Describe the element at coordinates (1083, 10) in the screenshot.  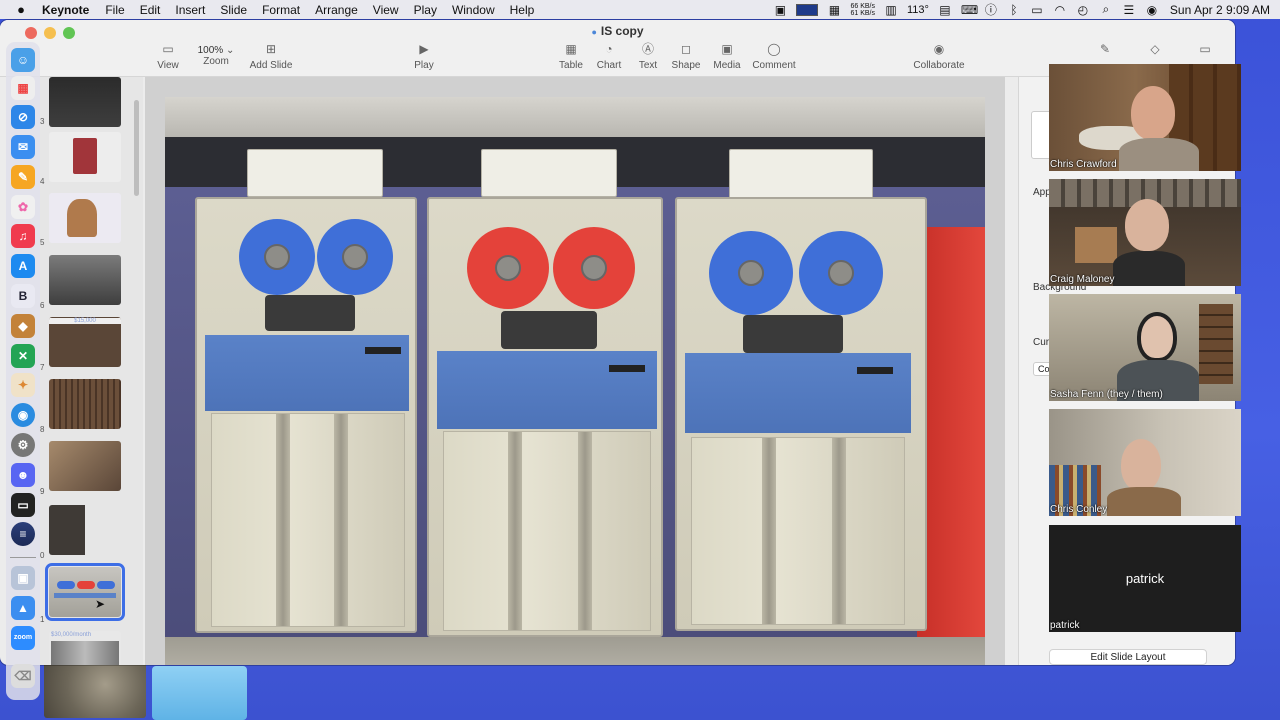
I see `time-machine-icon: ◴` at that location.